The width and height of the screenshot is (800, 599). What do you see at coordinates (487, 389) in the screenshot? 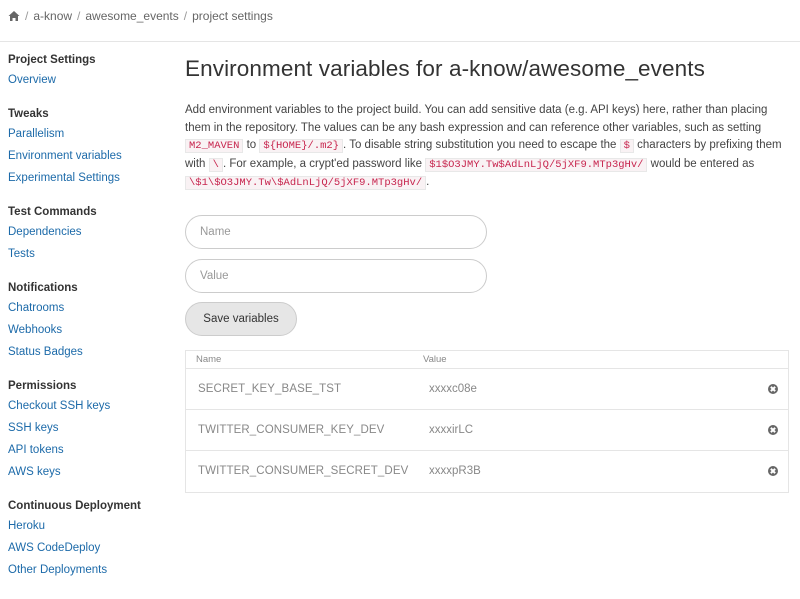
I see `table-row: SECRET_KEY_BASE_TST xxxxc08e` at bounding box center [487, 389].